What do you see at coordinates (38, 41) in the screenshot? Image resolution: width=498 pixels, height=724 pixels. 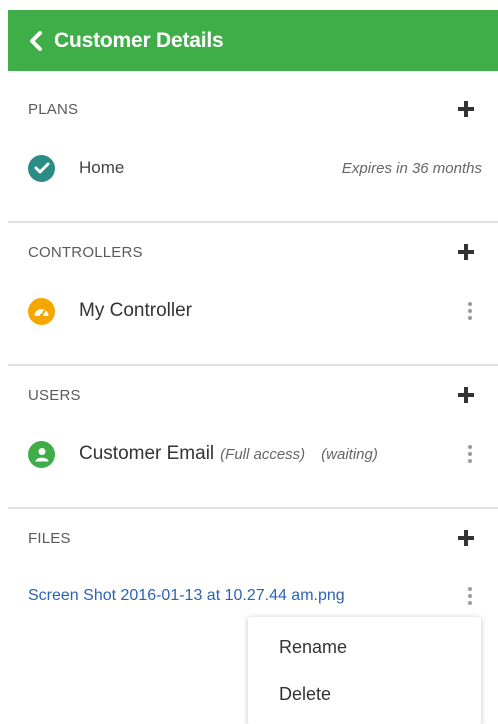 I see `chevron-left-icon` at bounding box center [38, 41].